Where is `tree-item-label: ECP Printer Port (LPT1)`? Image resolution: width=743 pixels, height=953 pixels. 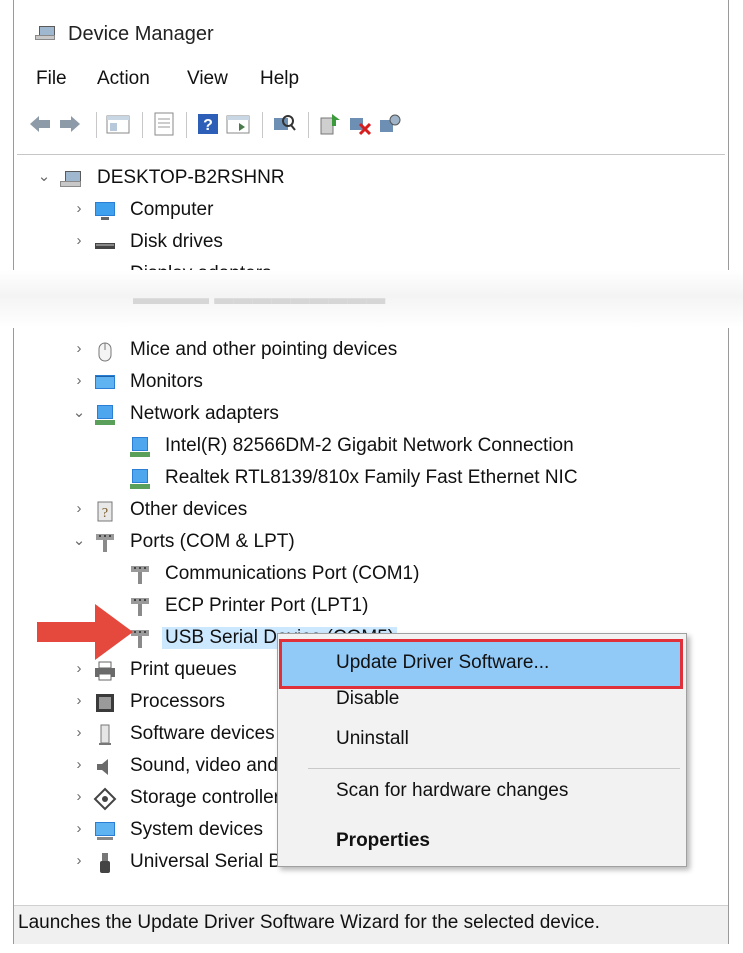 tree-item-label: ECP Printer Port (LPT1) is located at coordinates (267, 605).